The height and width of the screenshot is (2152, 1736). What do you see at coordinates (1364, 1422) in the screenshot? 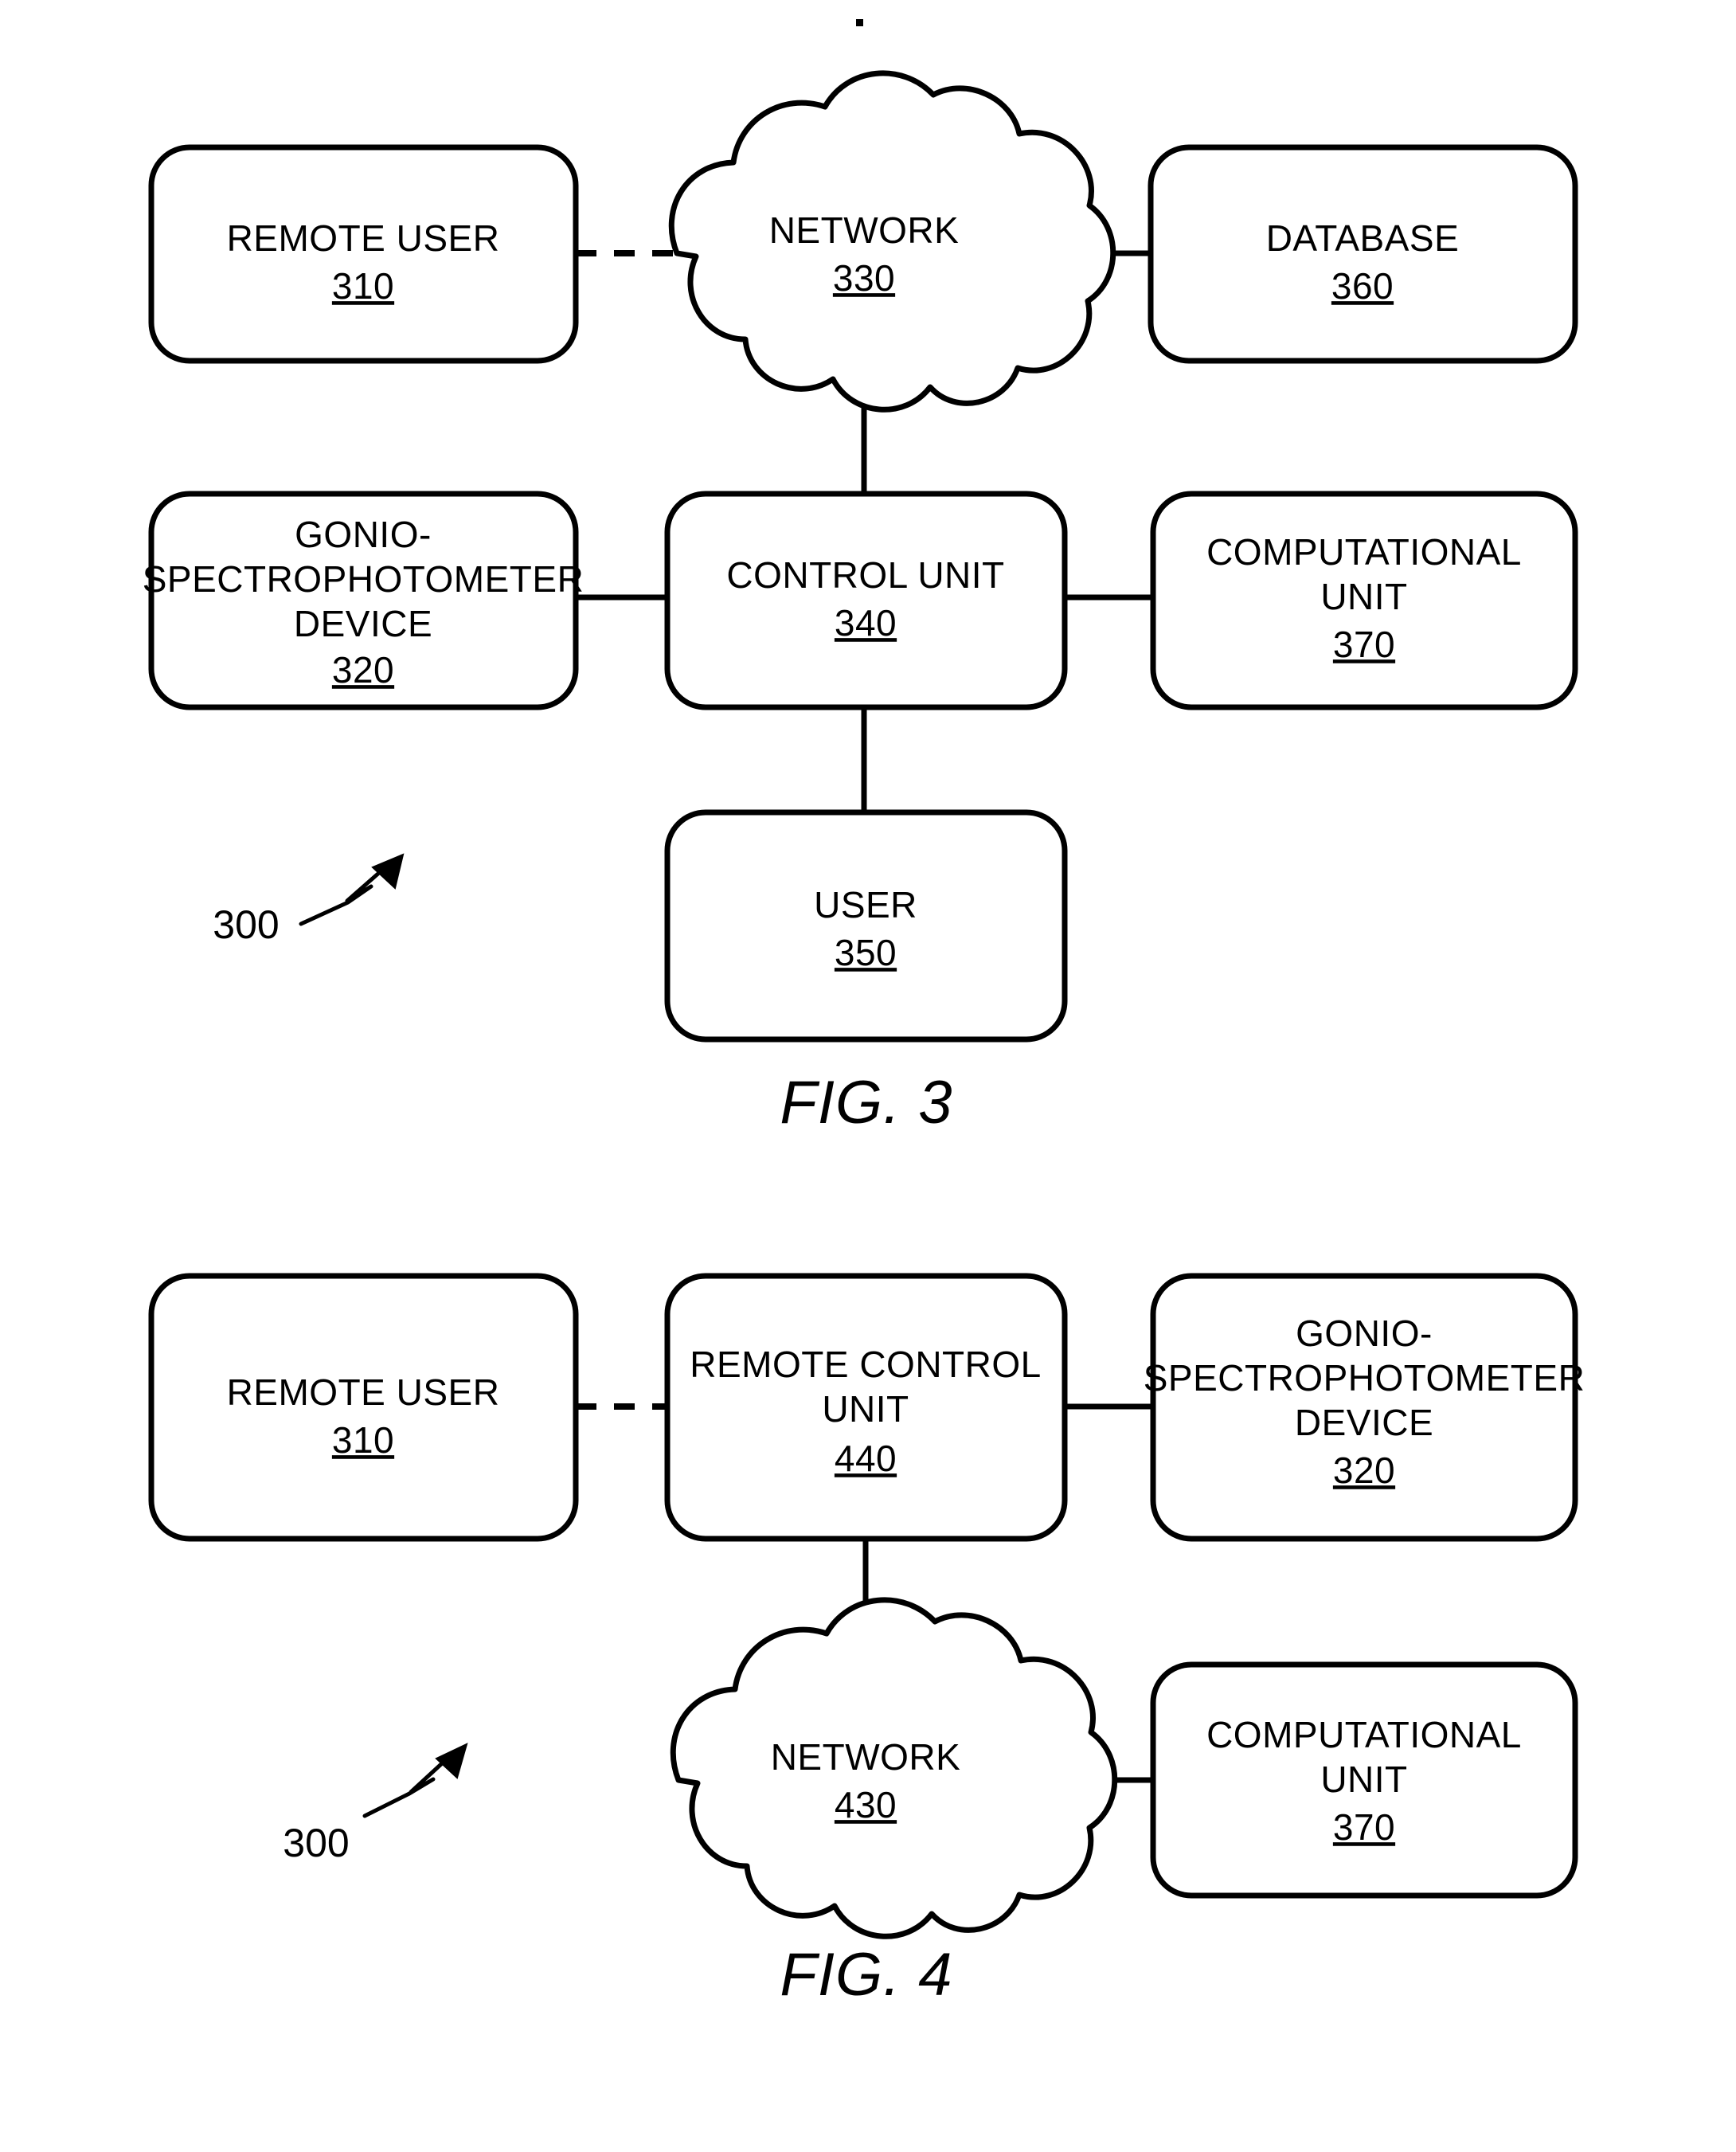
I see `node-gonio-320-fig4-label-line-3: DEVICE` at bounding box center [1364, 1422].